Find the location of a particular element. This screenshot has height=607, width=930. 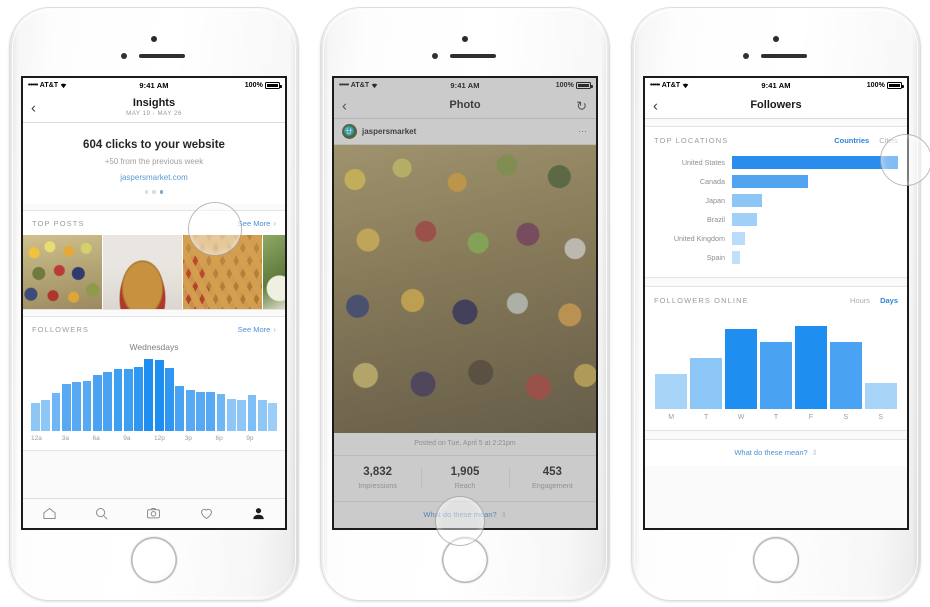

hourly-axis-tick: 12a is located at coordinates (36, 438).